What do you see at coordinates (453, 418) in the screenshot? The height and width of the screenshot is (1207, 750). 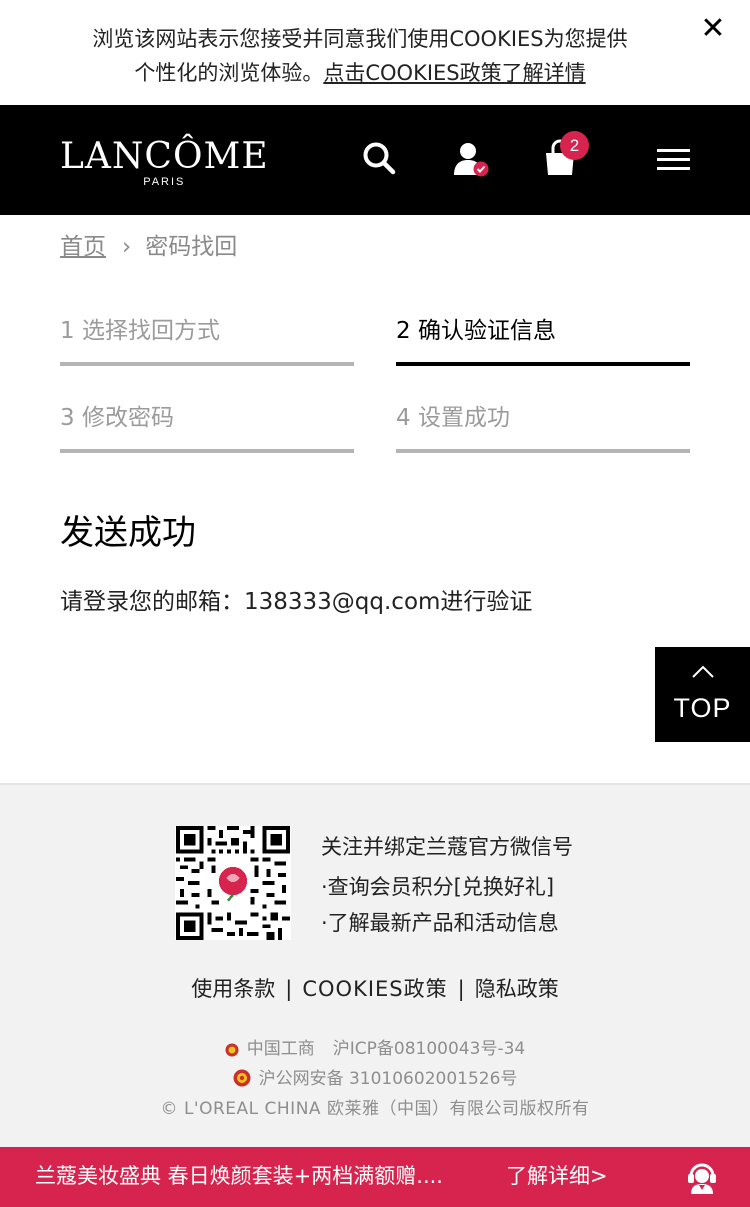 I see `step-label: 4 设置成功` at bounding box center [453, 418].